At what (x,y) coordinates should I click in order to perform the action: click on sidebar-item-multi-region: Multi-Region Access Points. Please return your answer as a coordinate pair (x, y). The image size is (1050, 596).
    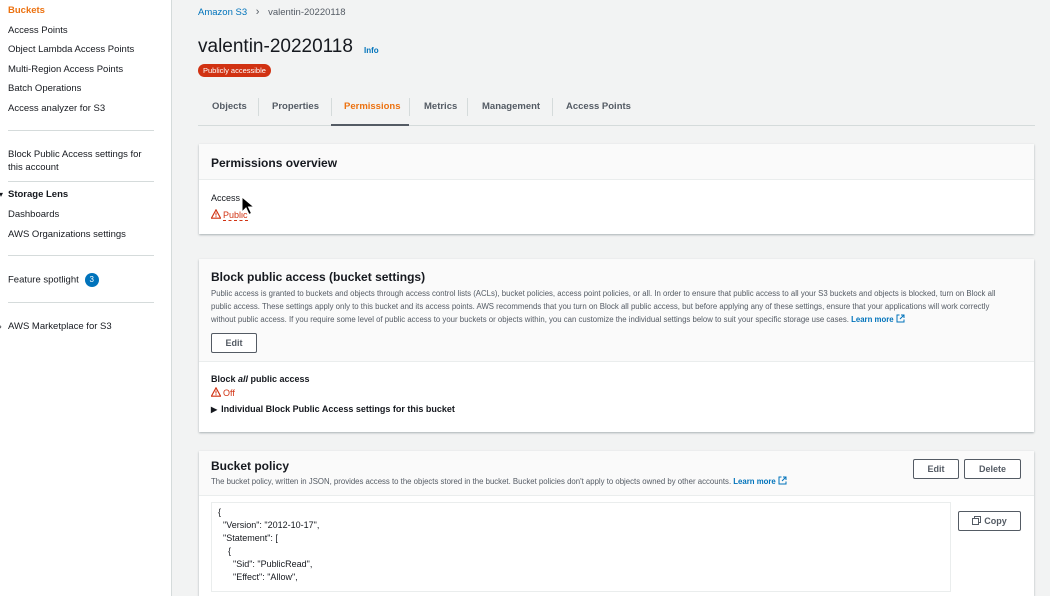
    Looking at the image, I should click on (65, 69).